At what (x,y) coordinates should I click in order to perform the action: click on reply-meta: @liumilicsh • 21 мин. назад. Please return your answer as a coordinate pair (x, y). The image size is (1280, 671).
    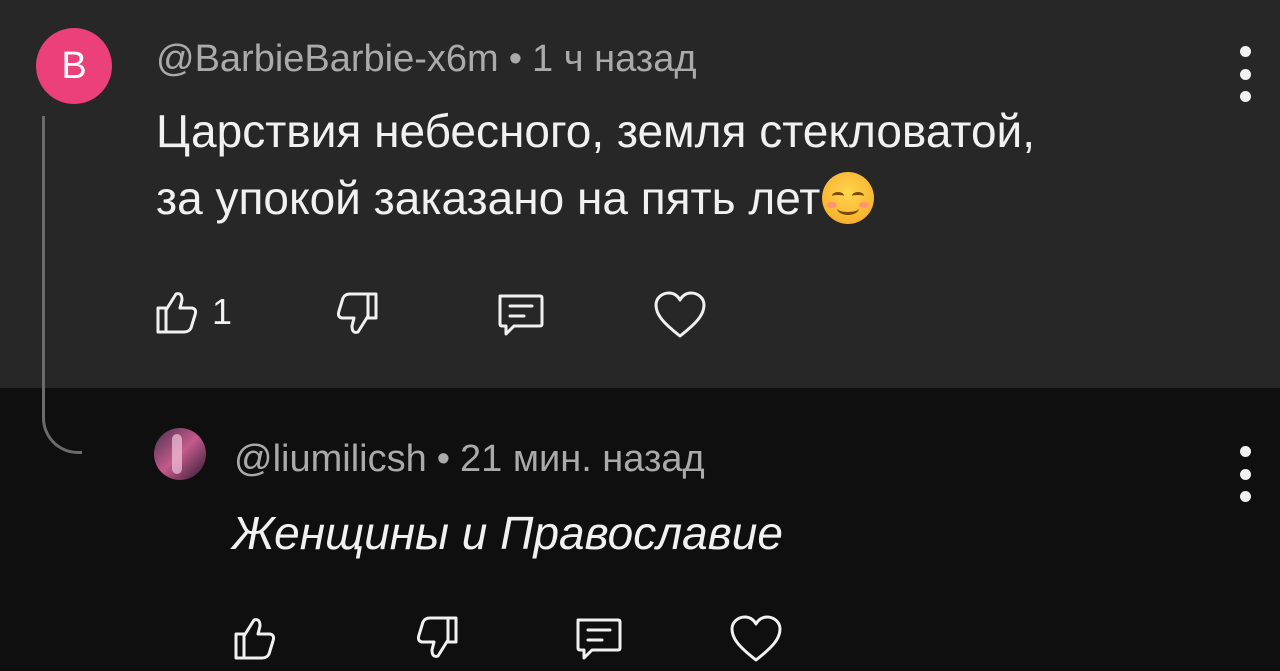
    Looking at the image, I should click on (469, 459).